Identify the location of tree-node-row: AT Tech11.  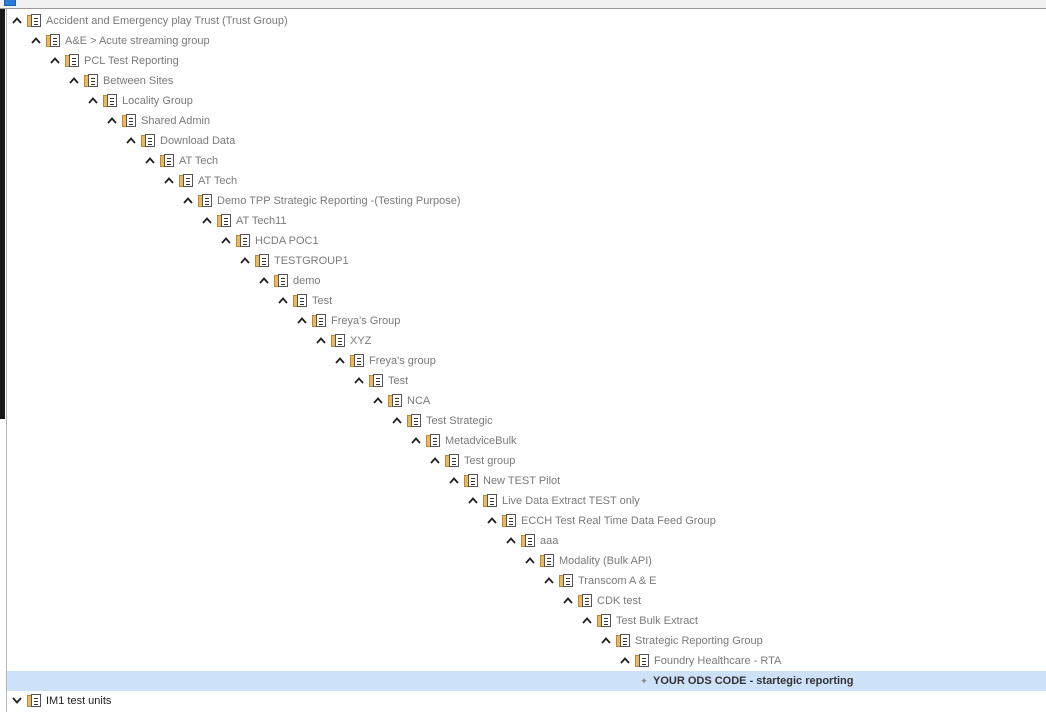
(526, 221).